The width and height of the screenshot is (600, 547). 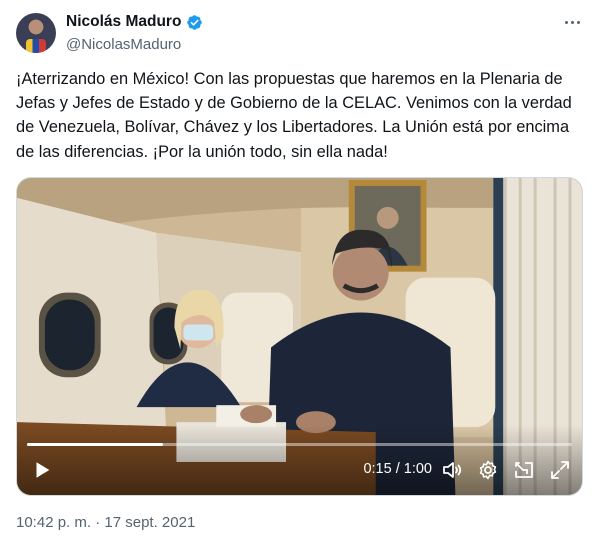 I want to click on author-handle: @NicolasMaduro, so click(x=123, y=44).